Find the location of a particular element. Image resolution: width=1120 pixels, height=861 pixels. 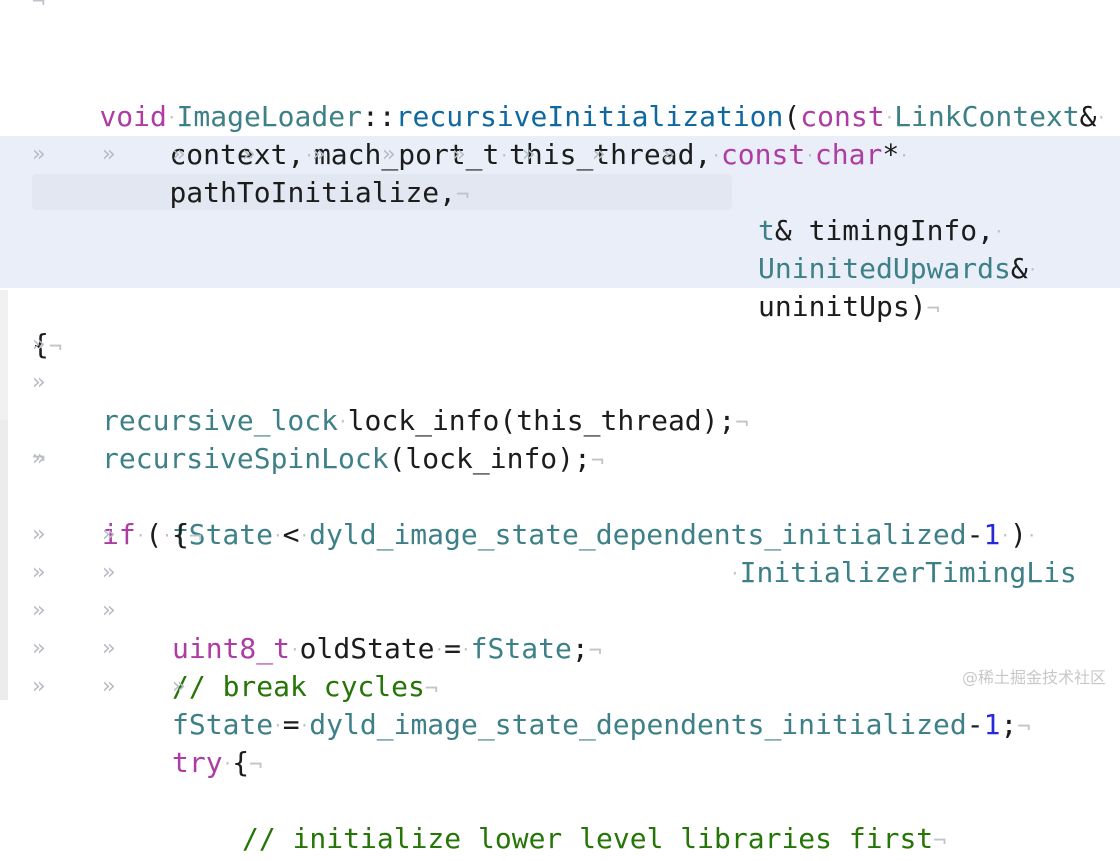

code-line-11: ¬ is located at coordinates (560, 436).